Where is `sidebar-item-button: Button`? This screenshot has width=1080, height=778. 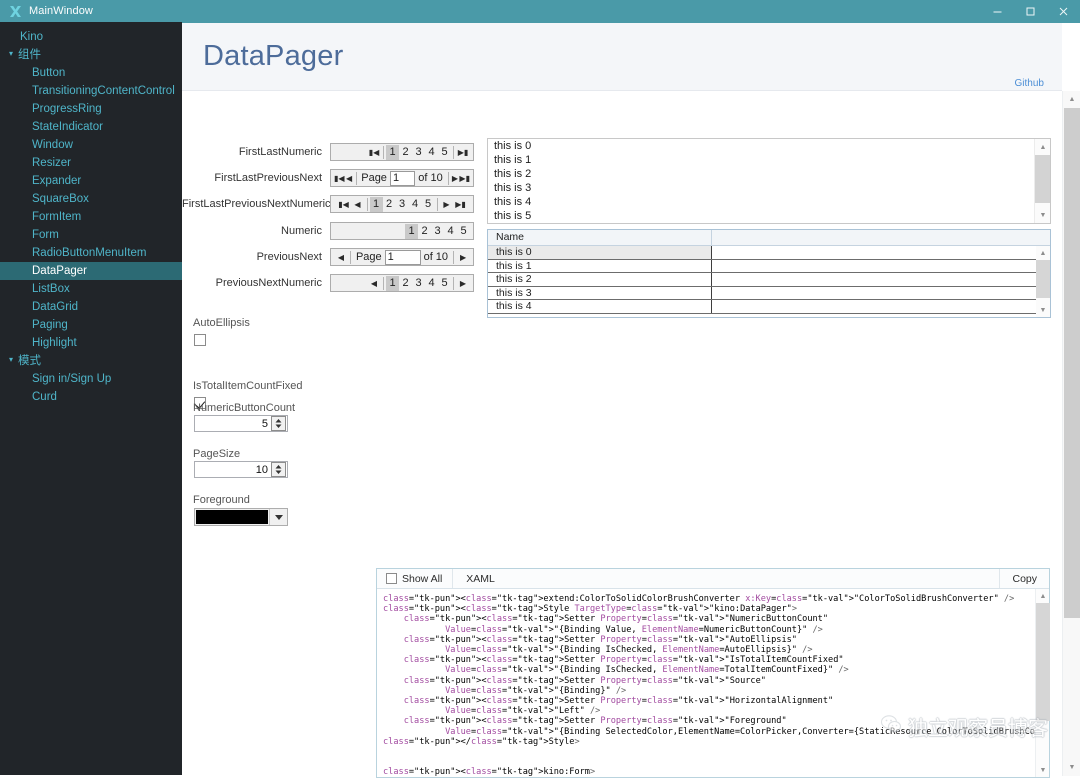
sidebar-item-button: Button is located at coordinates (91, 73).